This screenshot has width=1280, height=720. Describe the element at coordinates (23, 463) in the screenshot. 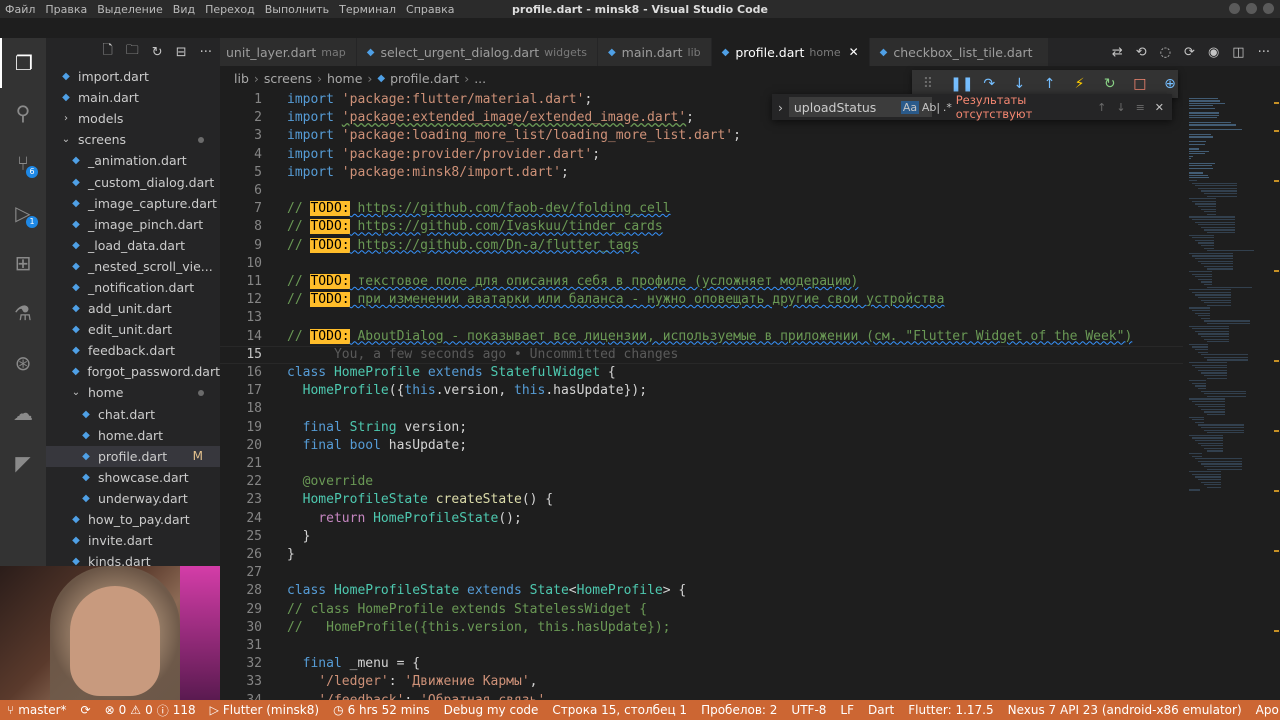

I see `flutter-icon: ◤` at that location.